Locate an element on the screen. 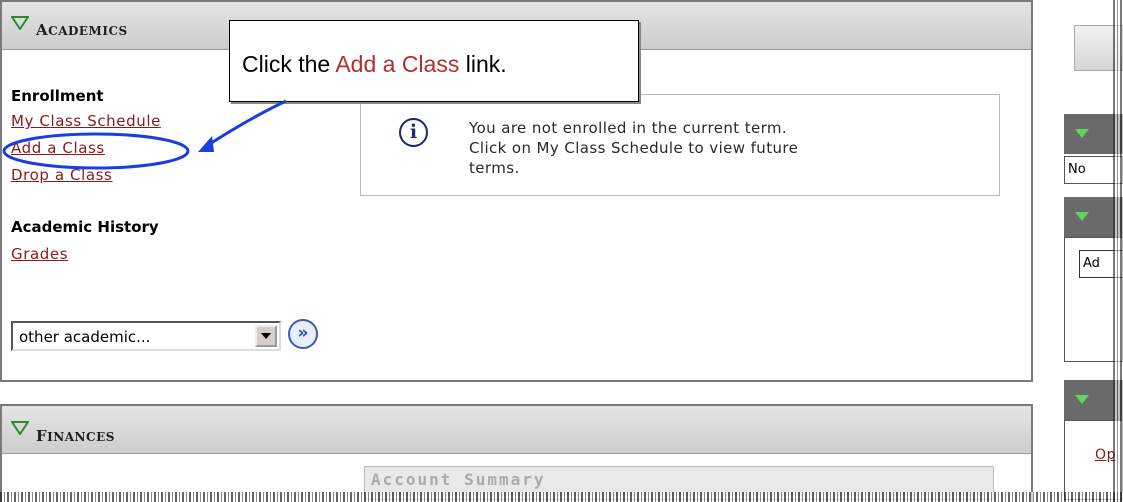 The image size is (1123, 502). finances-header: FINANCES is located at coordinates (516, 430).